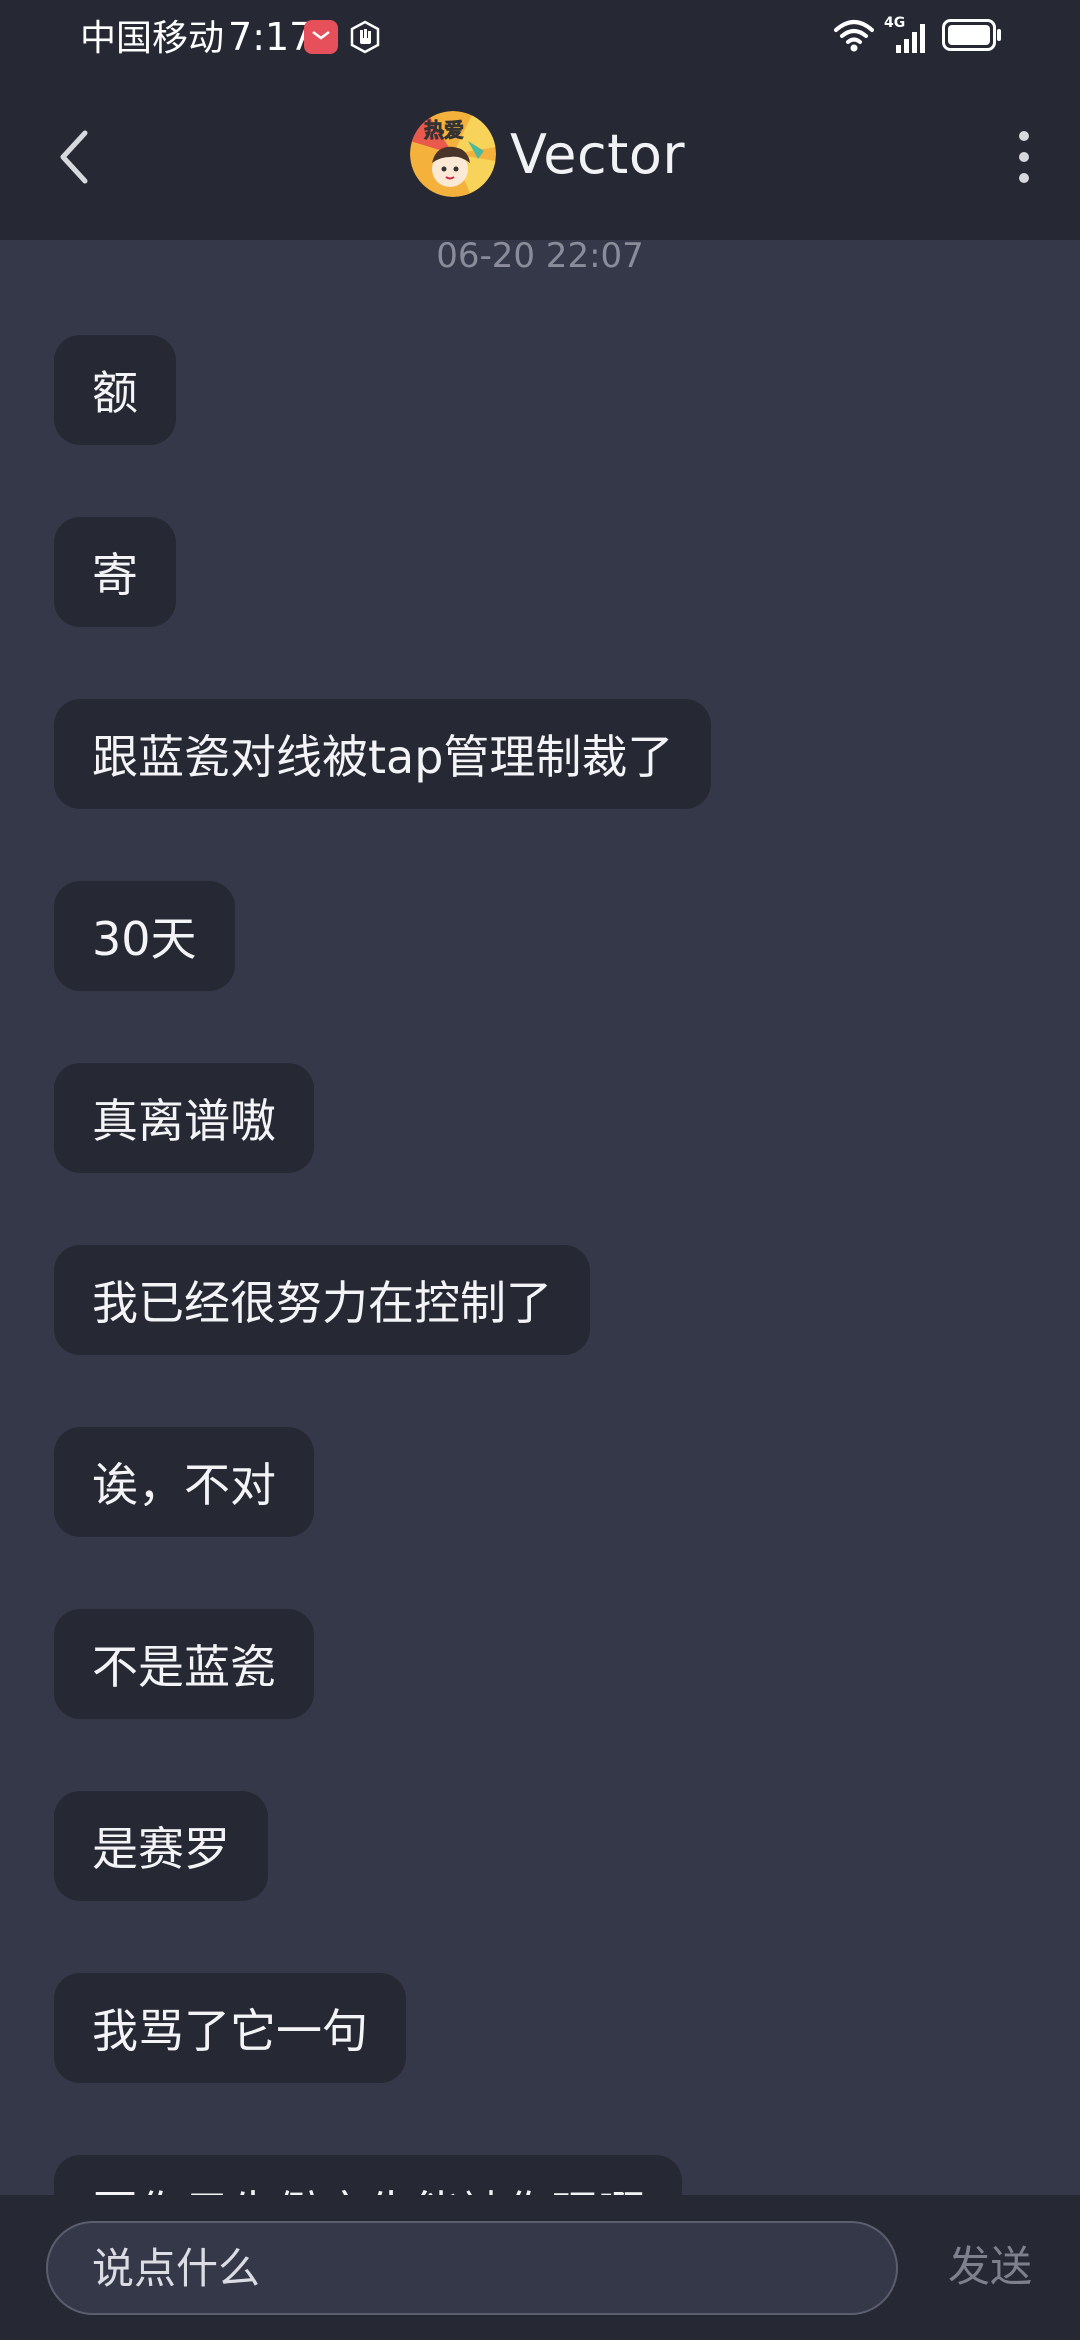 Image resolution: width=1080 pixels, height=2340 pixels. I want to click on message-bubble: 诶，不对, so click(184, 1482).